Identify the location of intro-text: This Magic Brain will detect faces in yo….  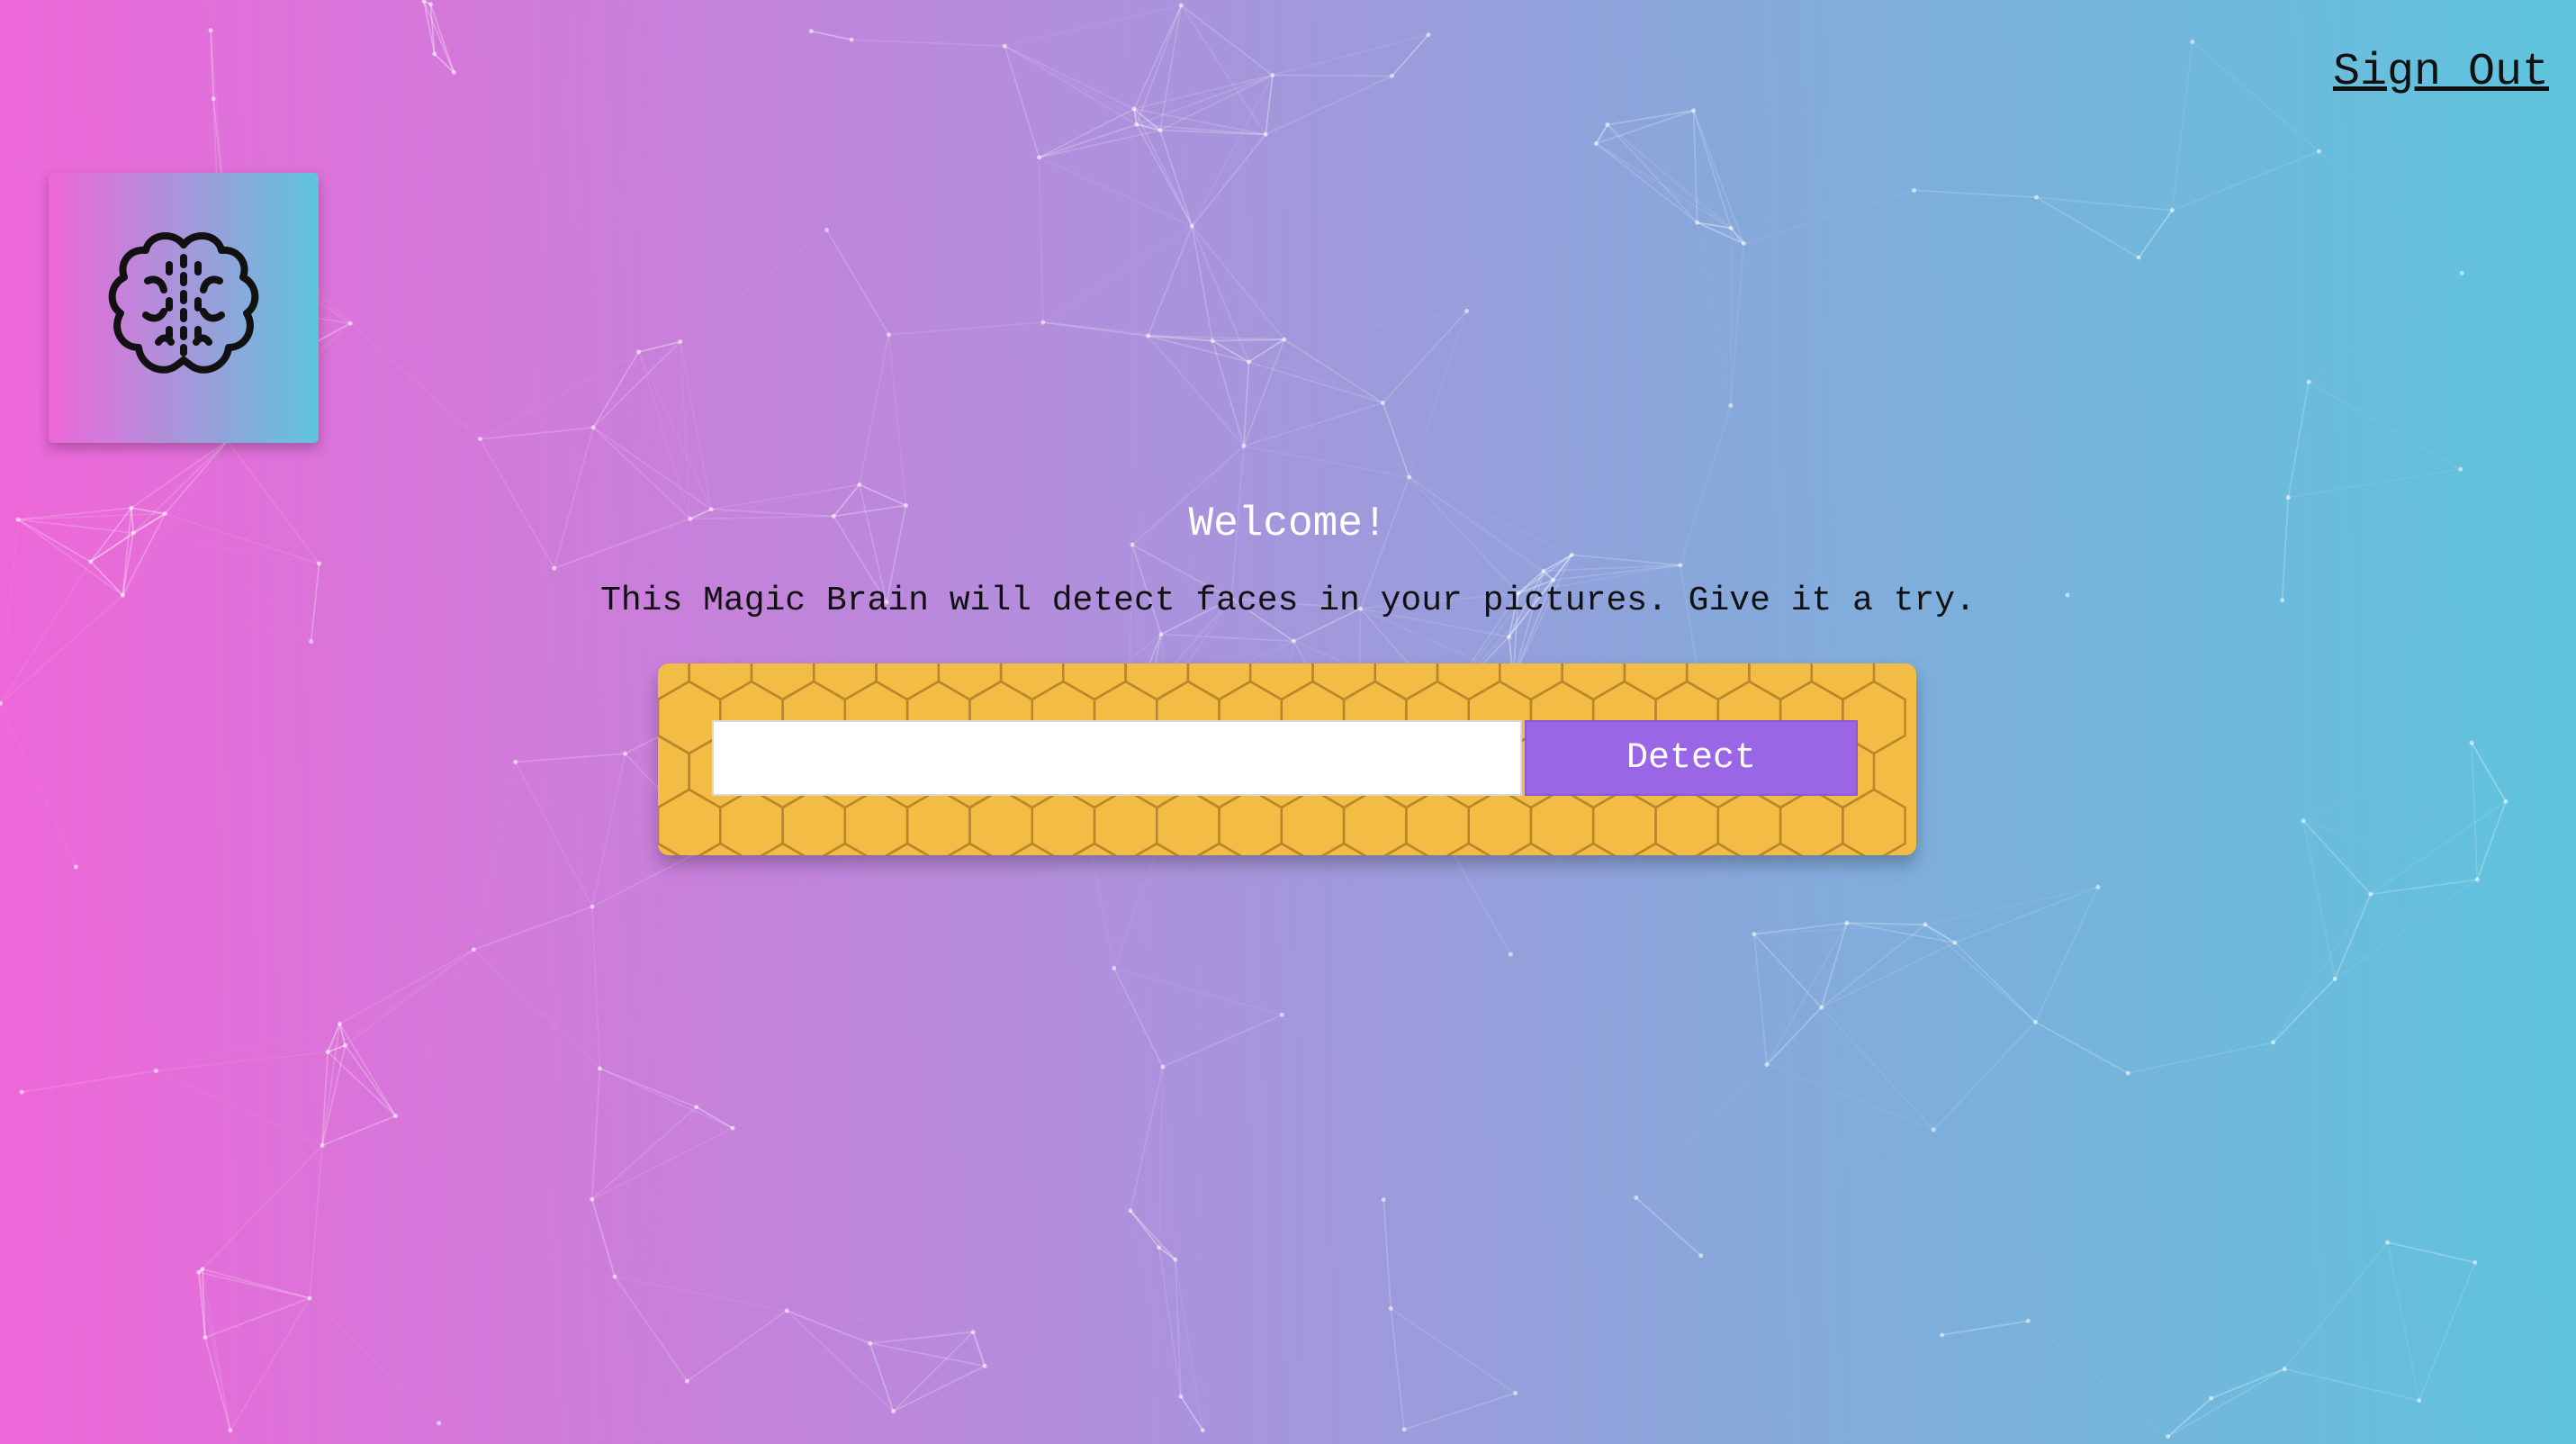
(1288, 601).